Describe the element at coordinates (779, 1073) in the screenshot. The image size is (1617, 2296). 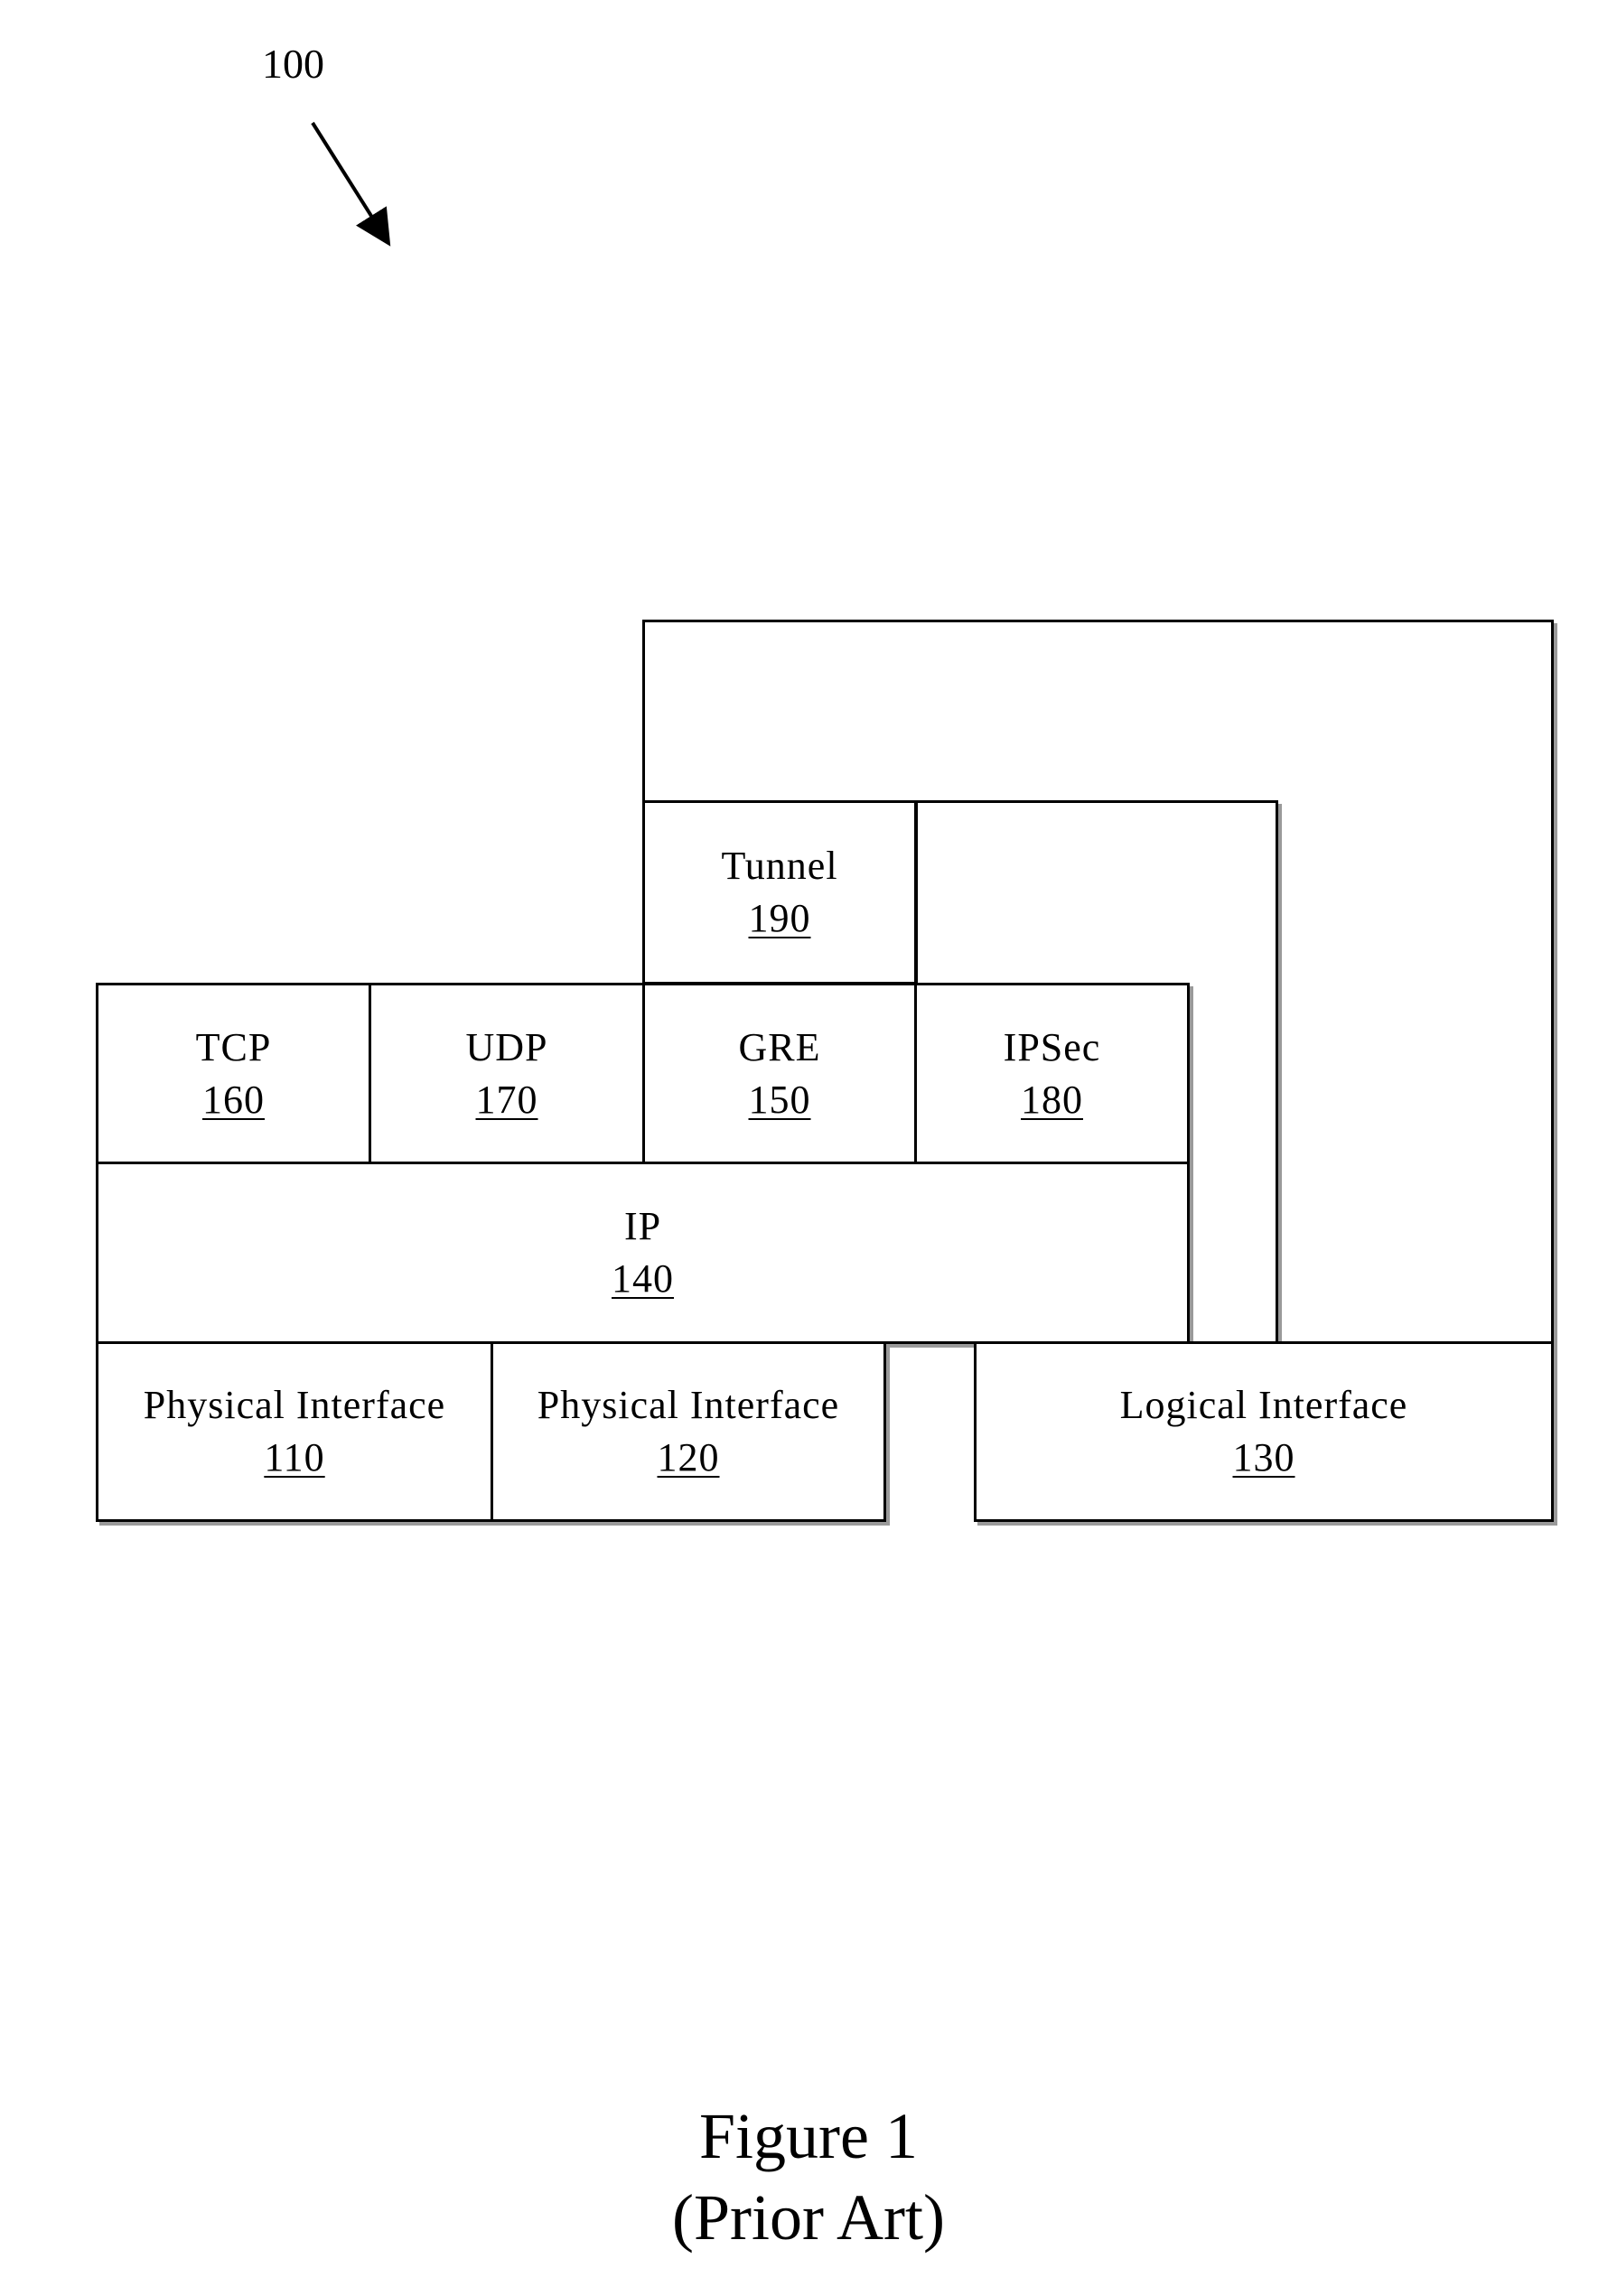
I see `gre-label: GRE 150` at that location.